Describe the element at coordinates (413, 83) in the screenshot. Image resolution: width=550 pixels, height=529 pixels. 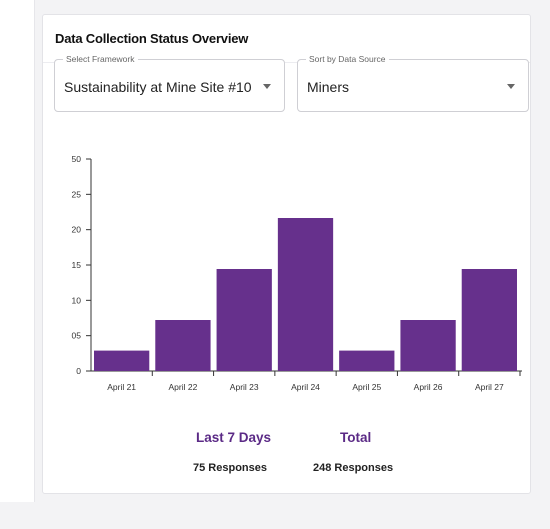
I see `data-source-select: Sort by Data Source Miners` at that location.